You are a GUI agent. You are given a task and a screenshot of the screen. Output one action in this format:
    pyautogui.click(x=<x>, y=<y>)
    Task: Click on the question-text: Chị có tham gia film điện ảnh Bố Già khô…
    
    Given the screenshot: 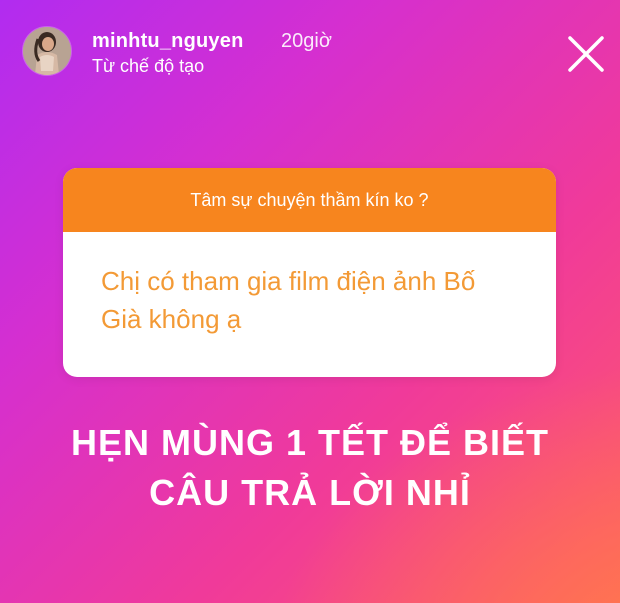 What is the action you would take?
    pyautogui.click(x=309, y=285)
    